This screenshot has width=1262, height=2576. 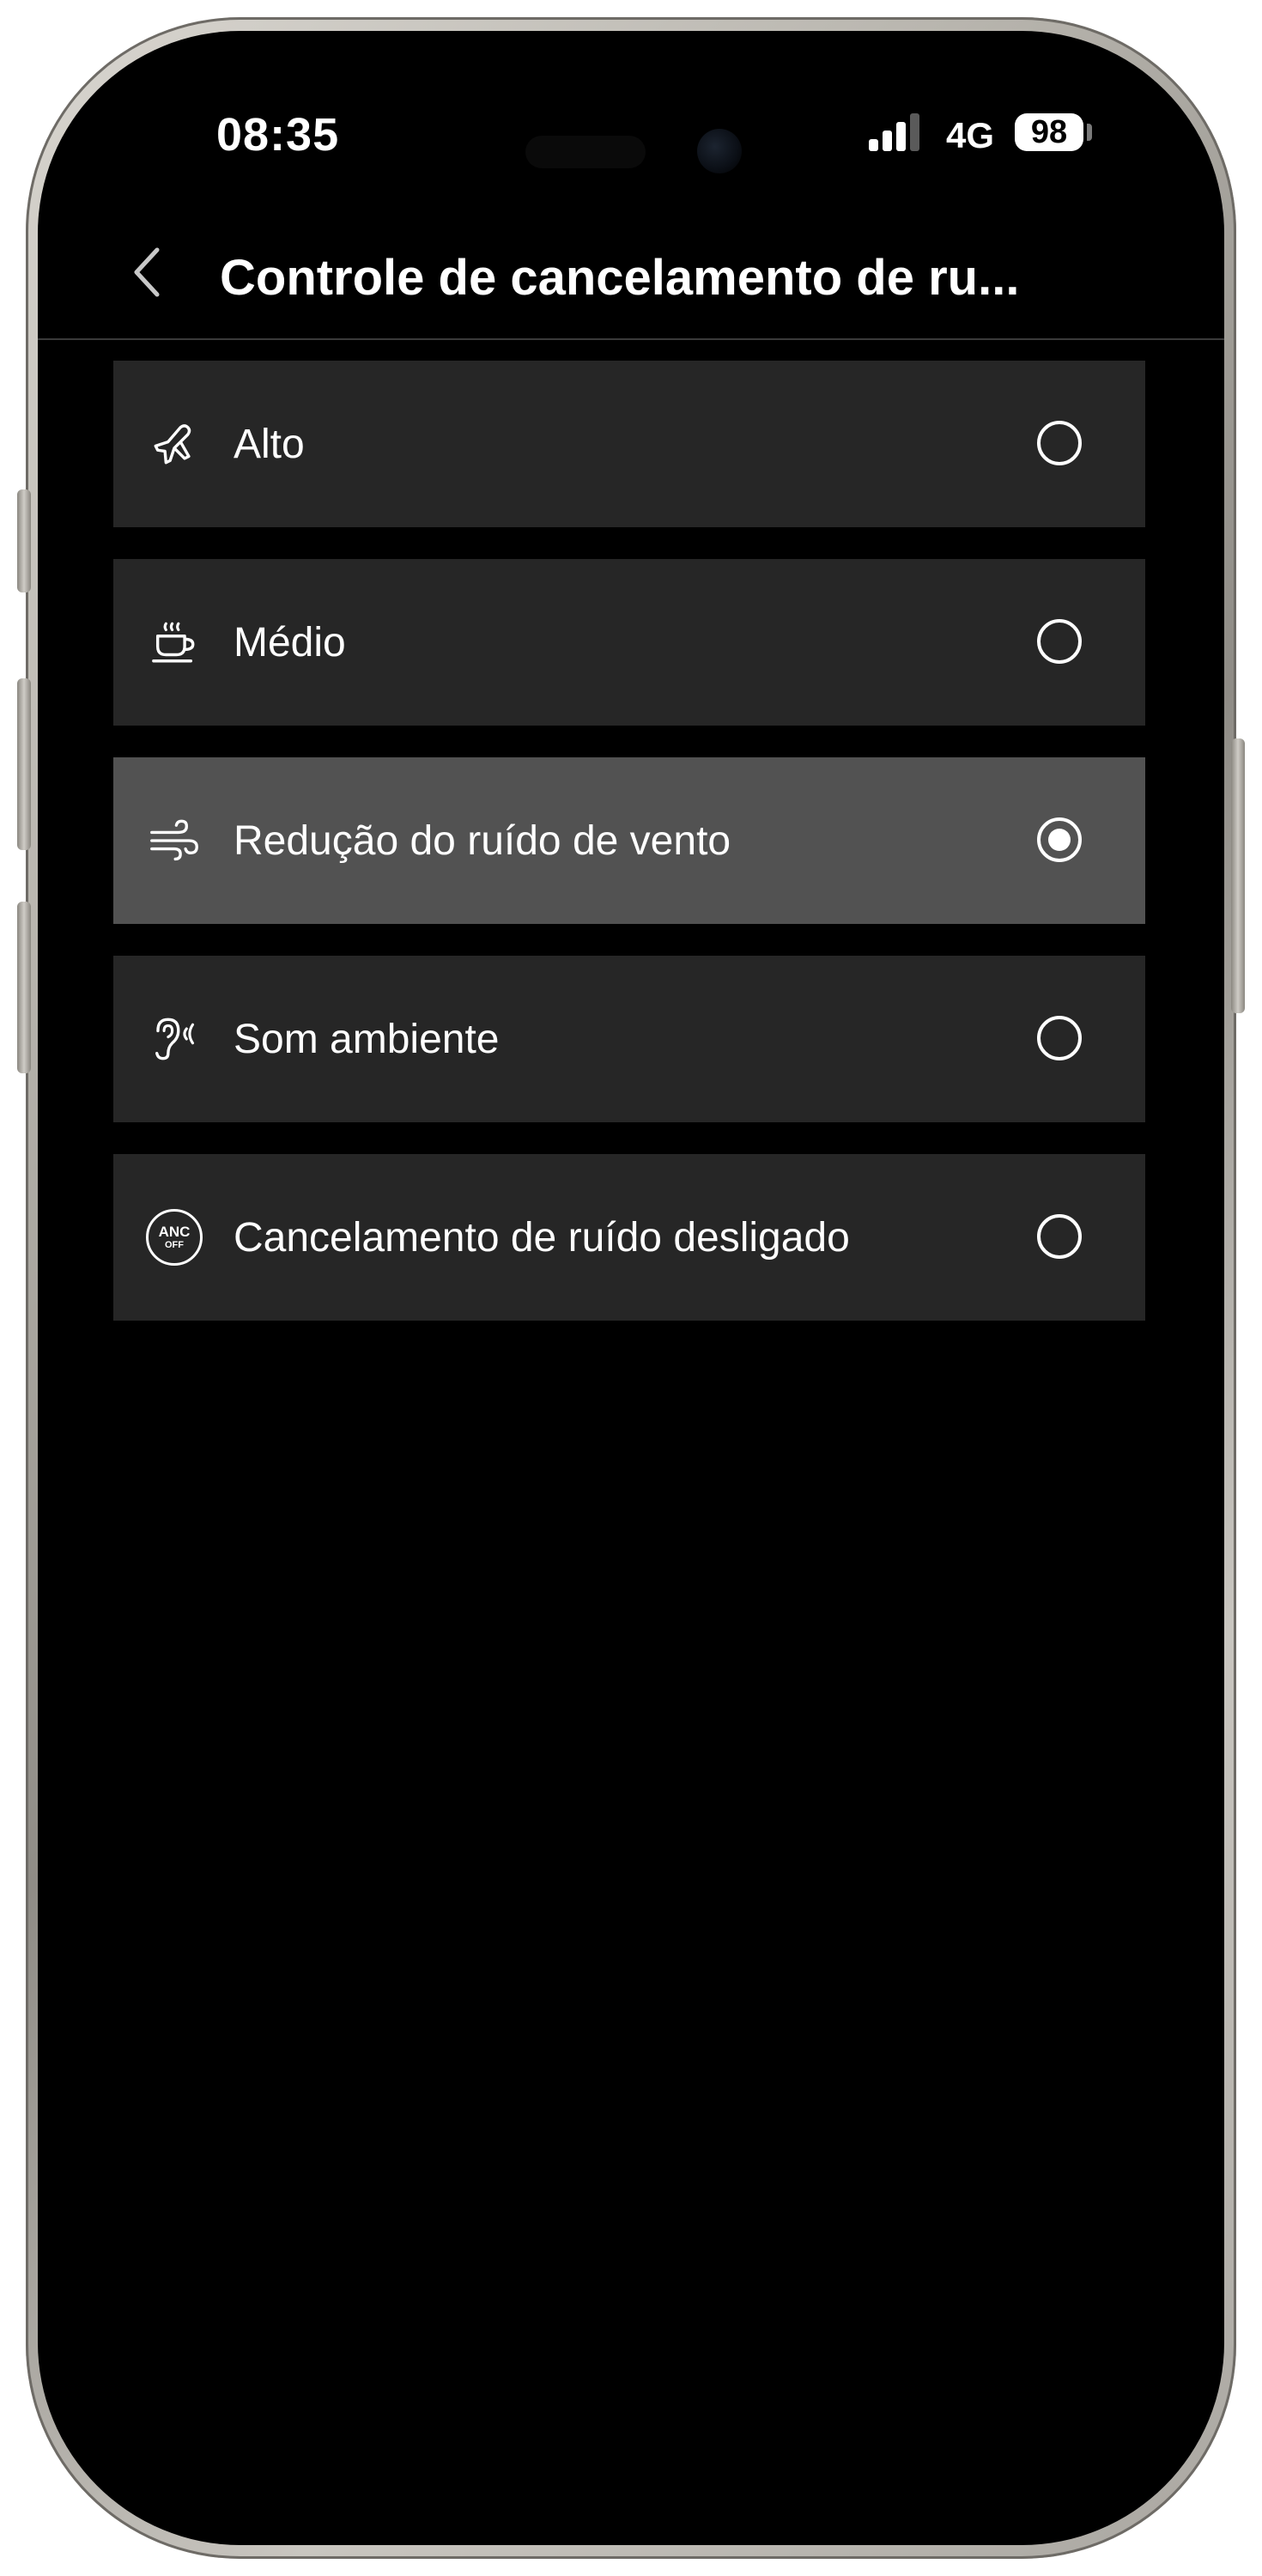 I want to click on option-row-alto: Alto, so click(x=629, y=444).